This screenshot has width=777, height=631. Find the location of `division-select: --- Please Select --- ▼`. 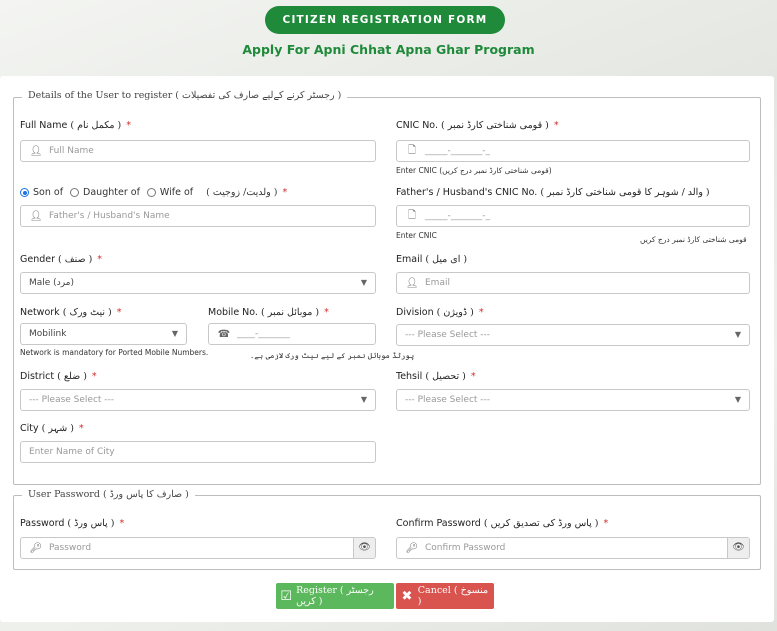

division-select: --- Please Select --- ▼ is located at coordinates (573, 335).